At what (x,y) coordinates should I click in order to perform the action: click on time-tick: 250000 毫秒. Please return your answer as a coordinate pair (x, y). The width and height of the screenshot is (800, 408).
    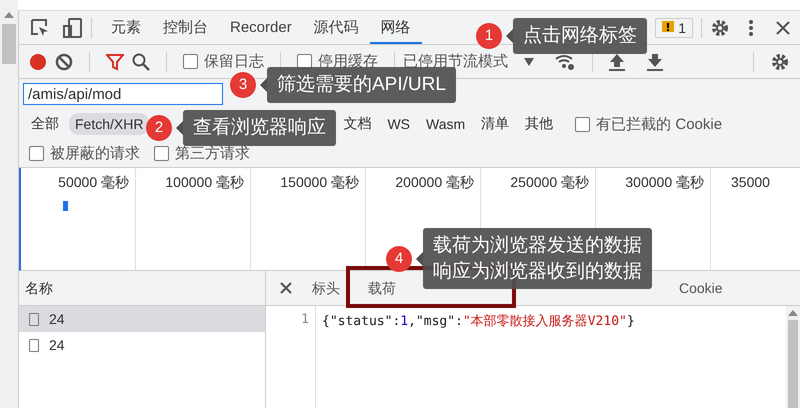
    Looking at the image, I should click on (549, 182).